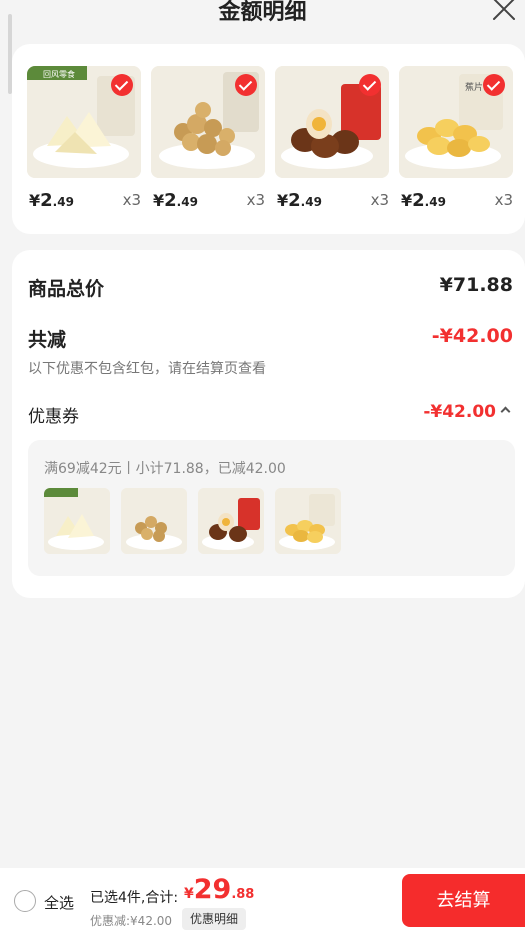  Describe the element at coordinates (262, 899) in the screenshot. I see `checkout-bar: 全选 已选4件,合计: ¥29.88 优惠减:¥42.00 优惠明细 去结算` at that location.